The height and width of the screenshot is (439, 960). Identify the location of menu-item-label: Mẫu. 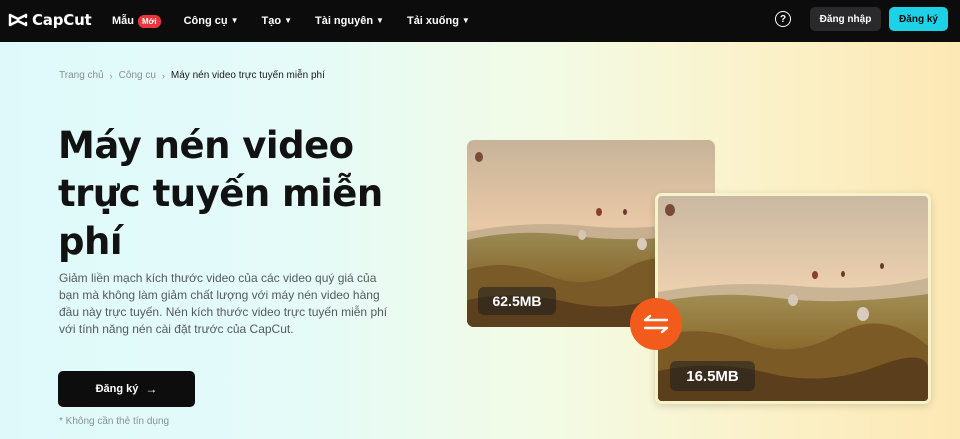
(123, 21).